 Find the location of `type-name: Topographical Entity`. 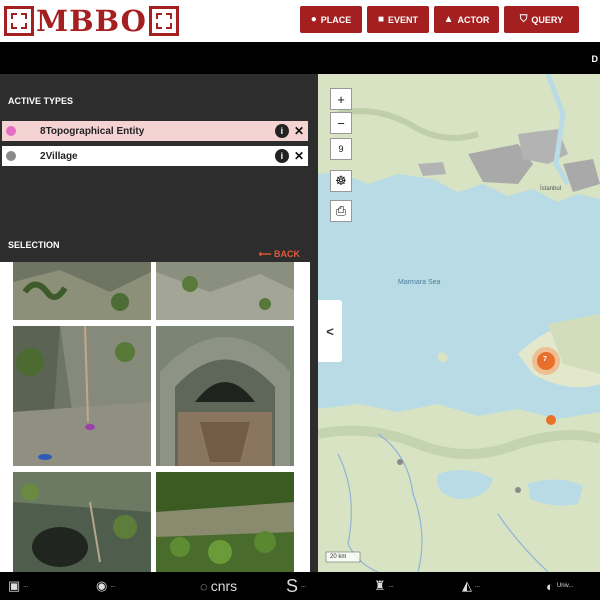

type-name: Topographical Entity is located at coordinates (95, 131).